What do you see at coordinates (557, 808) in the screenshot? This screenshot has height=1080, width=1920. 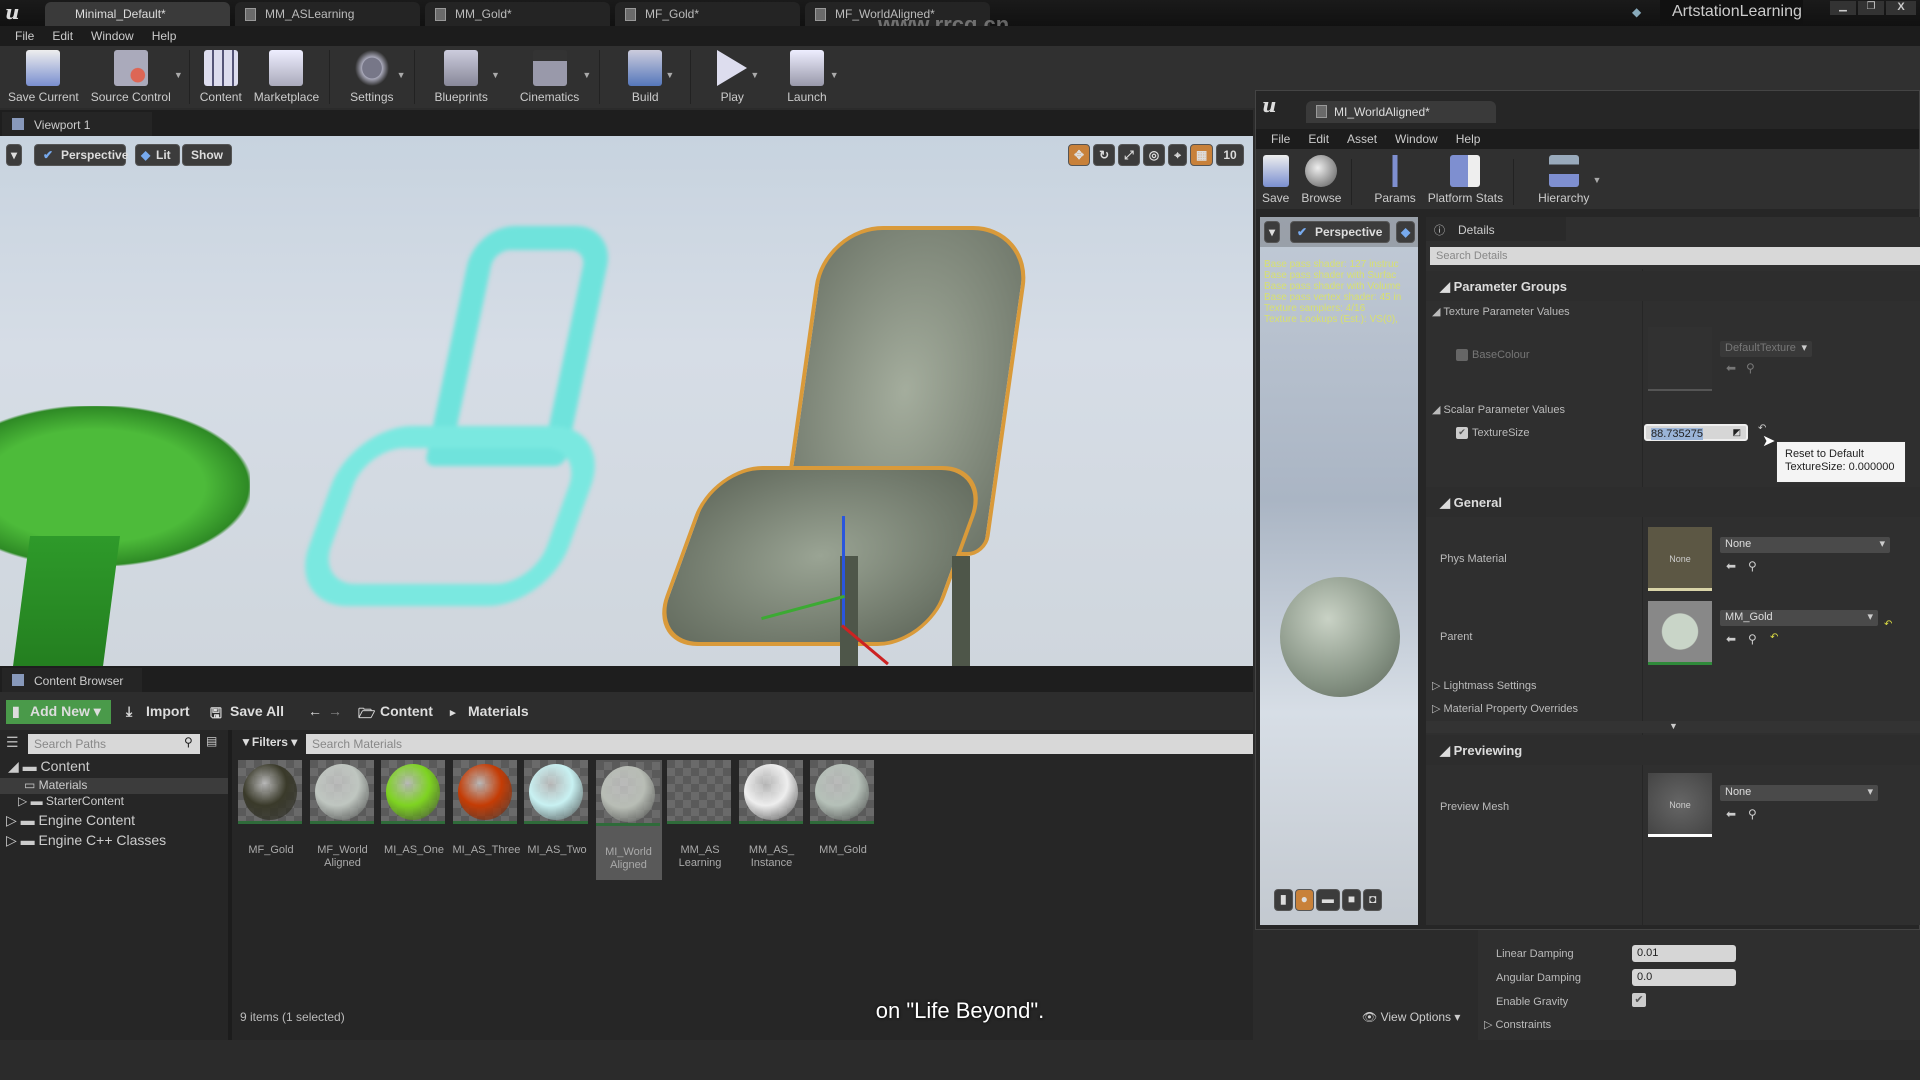 I see `asset-tile: MI_AS_Two` at bounding box center [557, 808].